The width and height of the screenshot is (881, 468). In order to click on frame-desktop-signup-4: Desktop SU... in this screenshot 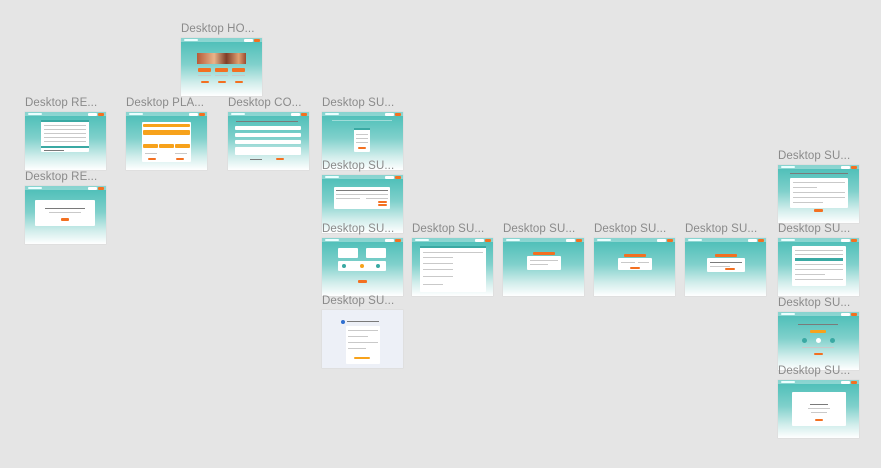, I will do `click(362, 331)`.